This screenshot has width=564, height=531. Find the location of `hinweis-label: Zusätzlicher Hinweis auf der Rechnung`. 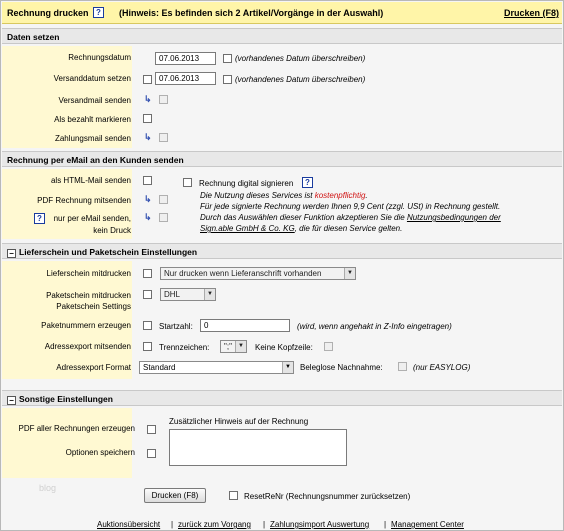

hinweis-label: Zusätzlicher Hinweis auf der Rechnung is located at coordinates (239, 421).